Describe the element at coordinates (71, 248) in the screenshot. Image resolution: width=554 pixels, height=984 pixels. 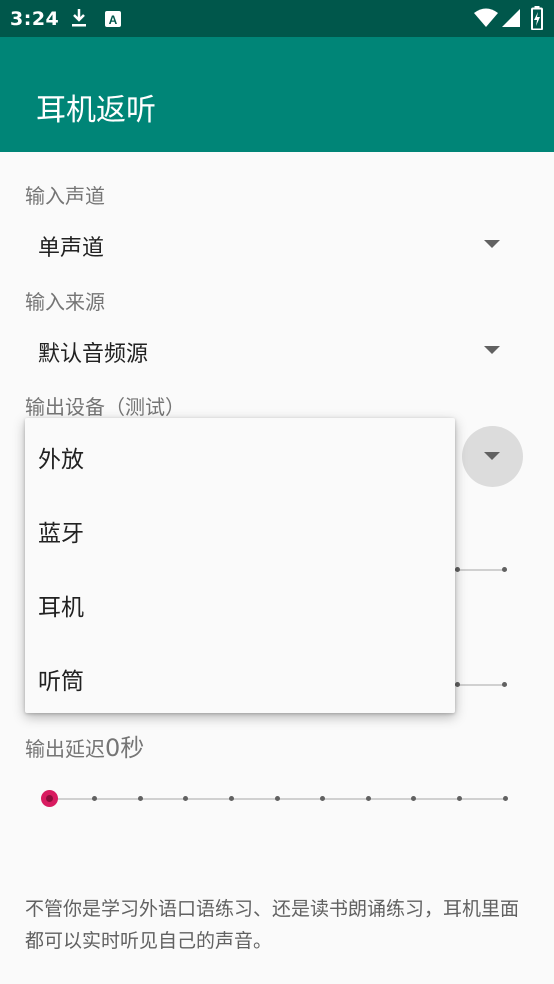
I see `input-channel-value: 单声道` at that location.